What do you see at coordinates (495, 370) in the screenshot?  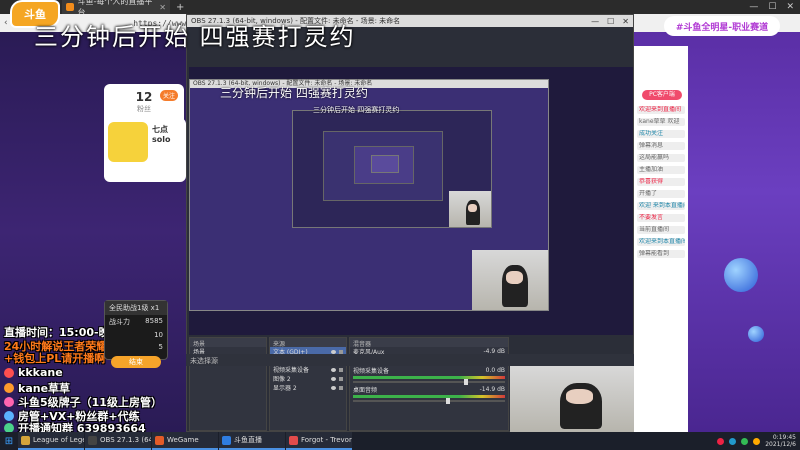 I see `mixer-db: 0.0 dB` at bounding box center [495, 370].